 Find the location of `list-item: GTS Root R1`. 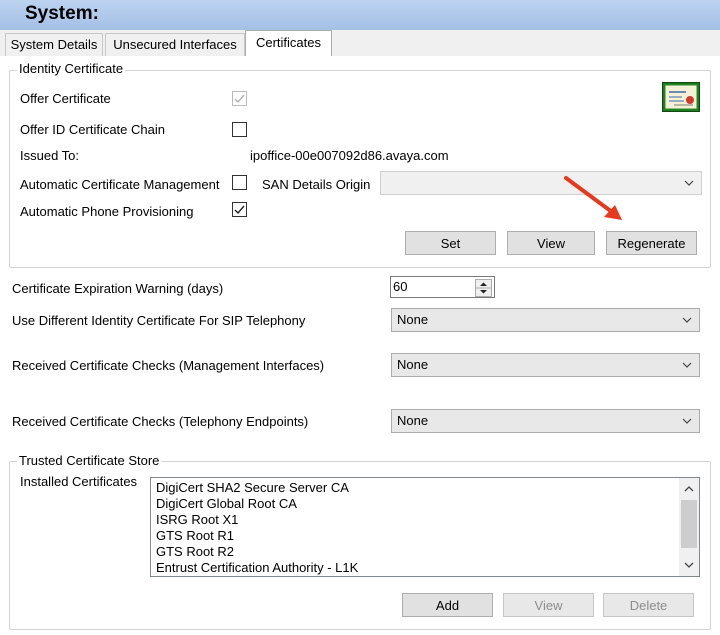

list-item: GTS Root R1 is located at coordinates (195, 535).